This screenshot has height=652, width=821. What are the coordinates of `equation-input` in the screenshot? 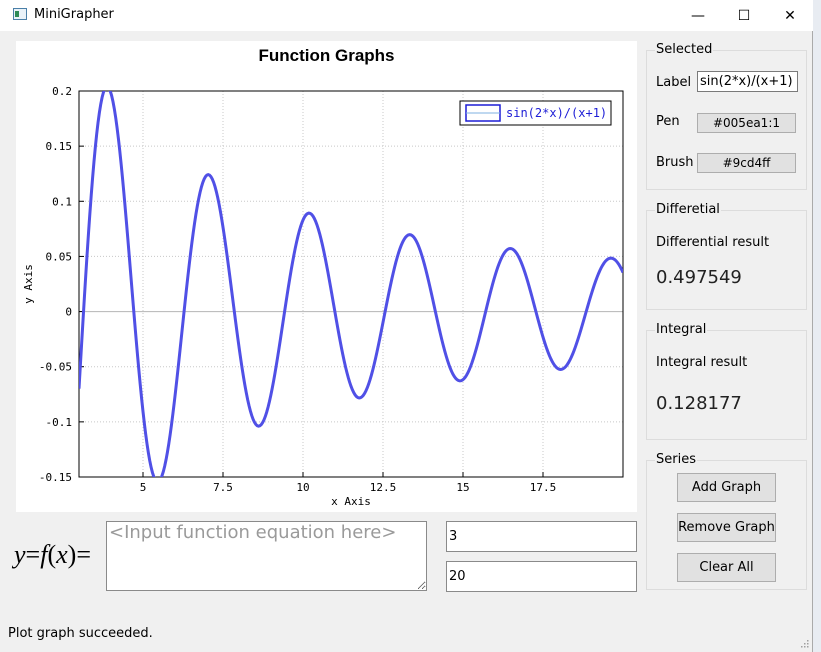 It's located at (266, 556).